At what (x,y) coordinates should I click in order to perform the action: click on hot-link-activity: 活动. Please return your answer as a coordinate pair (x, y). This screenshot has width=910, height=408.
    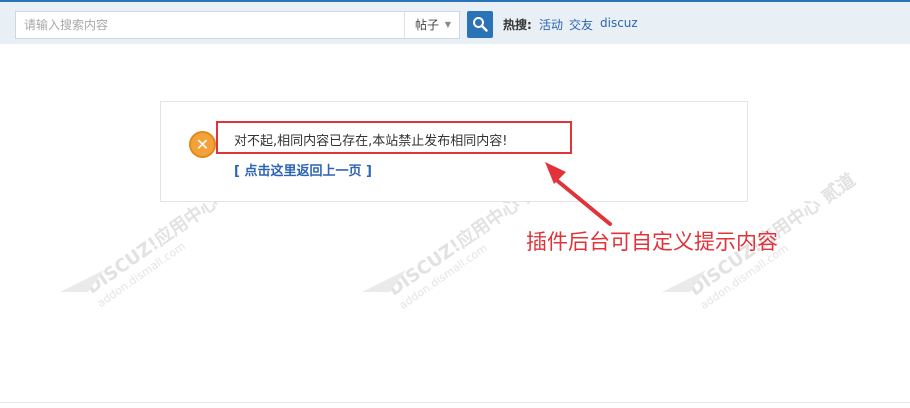
    Looking at the image, I should click on (551, 24).